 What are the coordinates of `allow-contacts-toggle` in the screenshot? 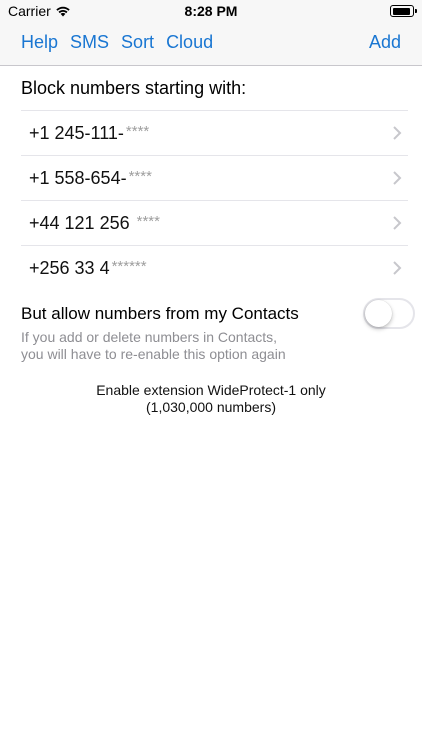 It's located at (389, 313).